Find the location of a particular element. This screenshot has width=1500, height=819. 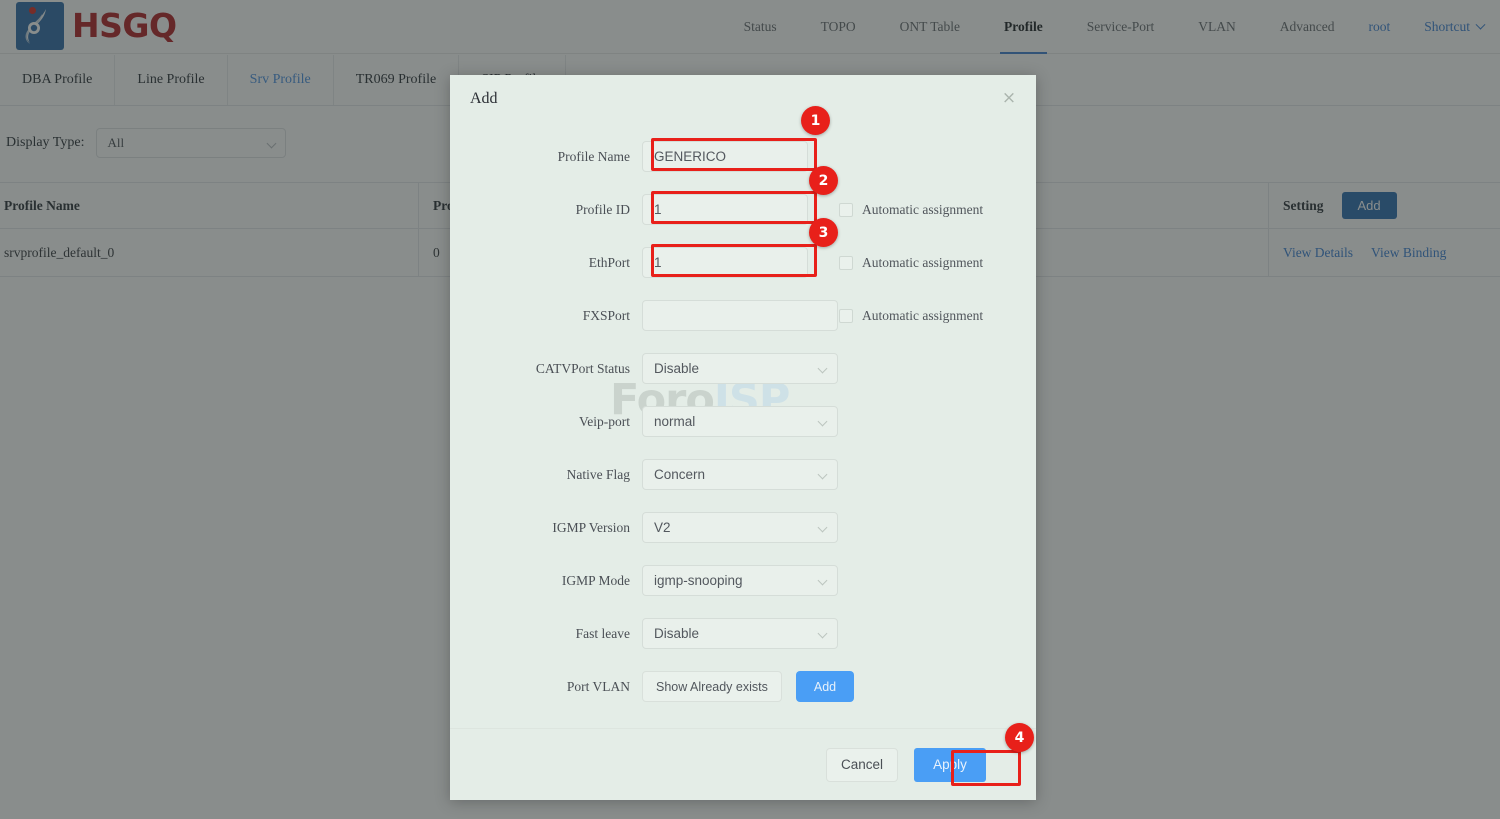

fast-leave-select: Disable is located at coordinates (740, 633).